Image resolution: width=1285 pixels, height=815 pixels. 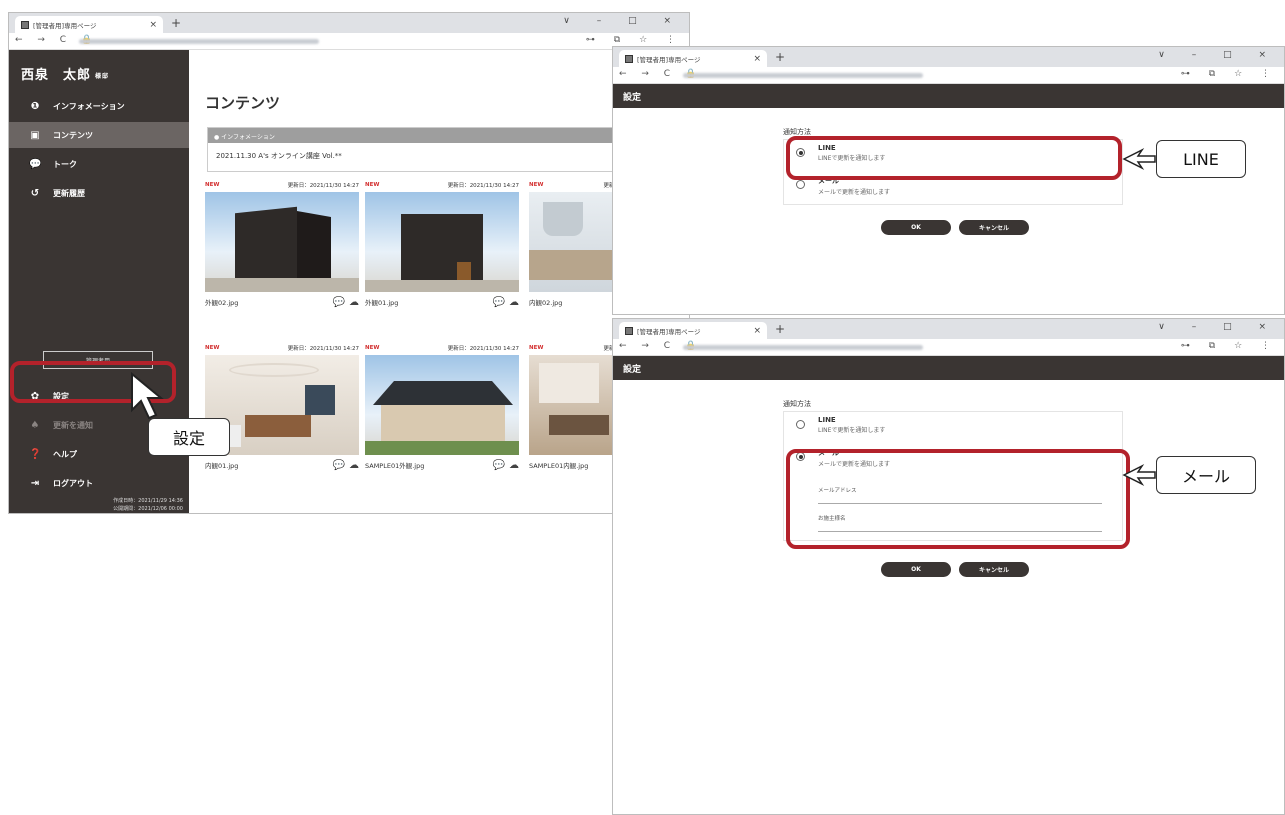 I want to click on content-card: NEW 更新日：2021/11/30 14:27 内観01.jpg 💬 ☁, so click(x=282, y=408).